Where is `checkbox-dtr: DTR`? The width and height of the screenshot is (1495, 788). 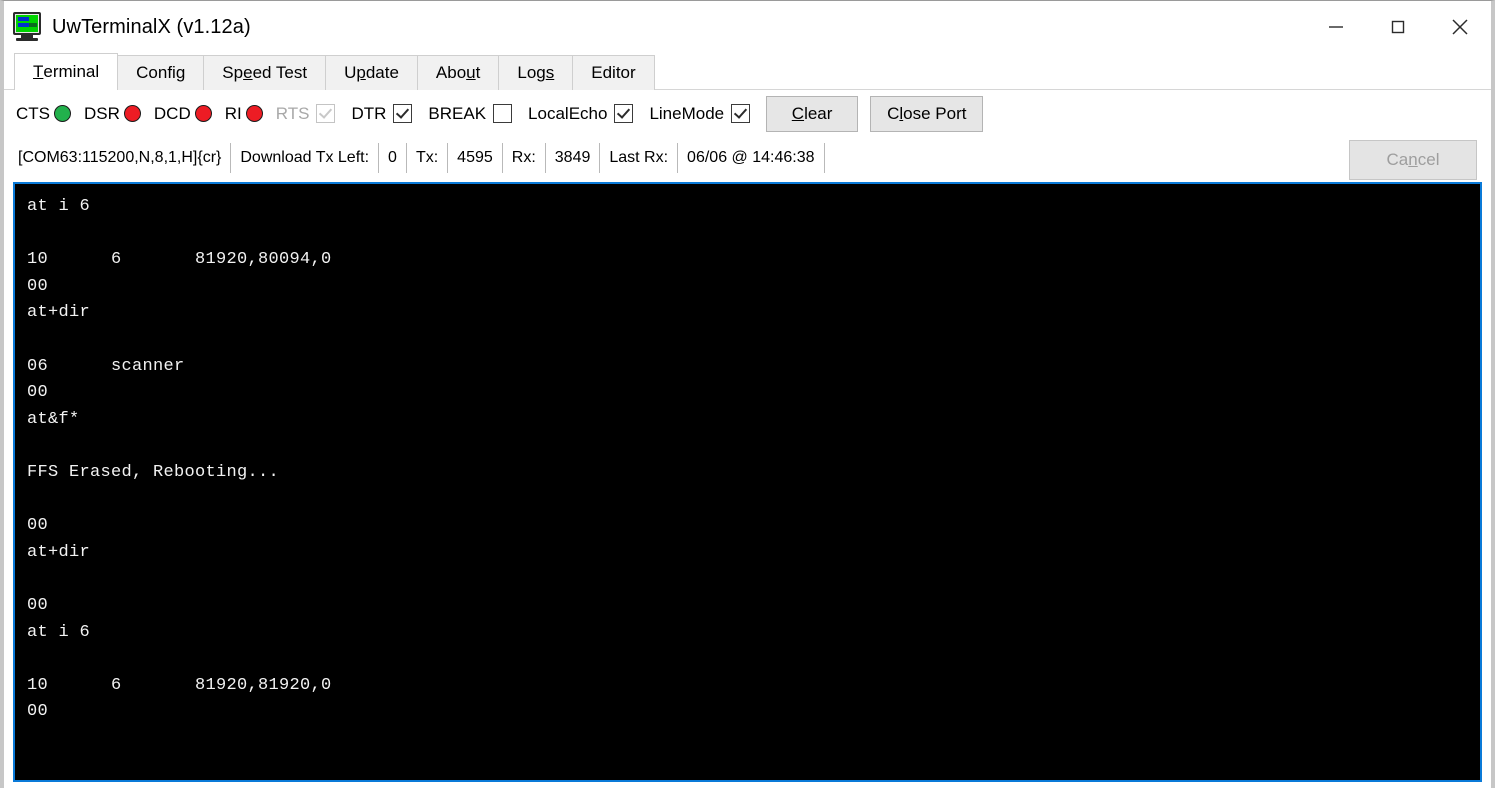
checkbox-dtr: DTR is located at coordinates (382, 113).